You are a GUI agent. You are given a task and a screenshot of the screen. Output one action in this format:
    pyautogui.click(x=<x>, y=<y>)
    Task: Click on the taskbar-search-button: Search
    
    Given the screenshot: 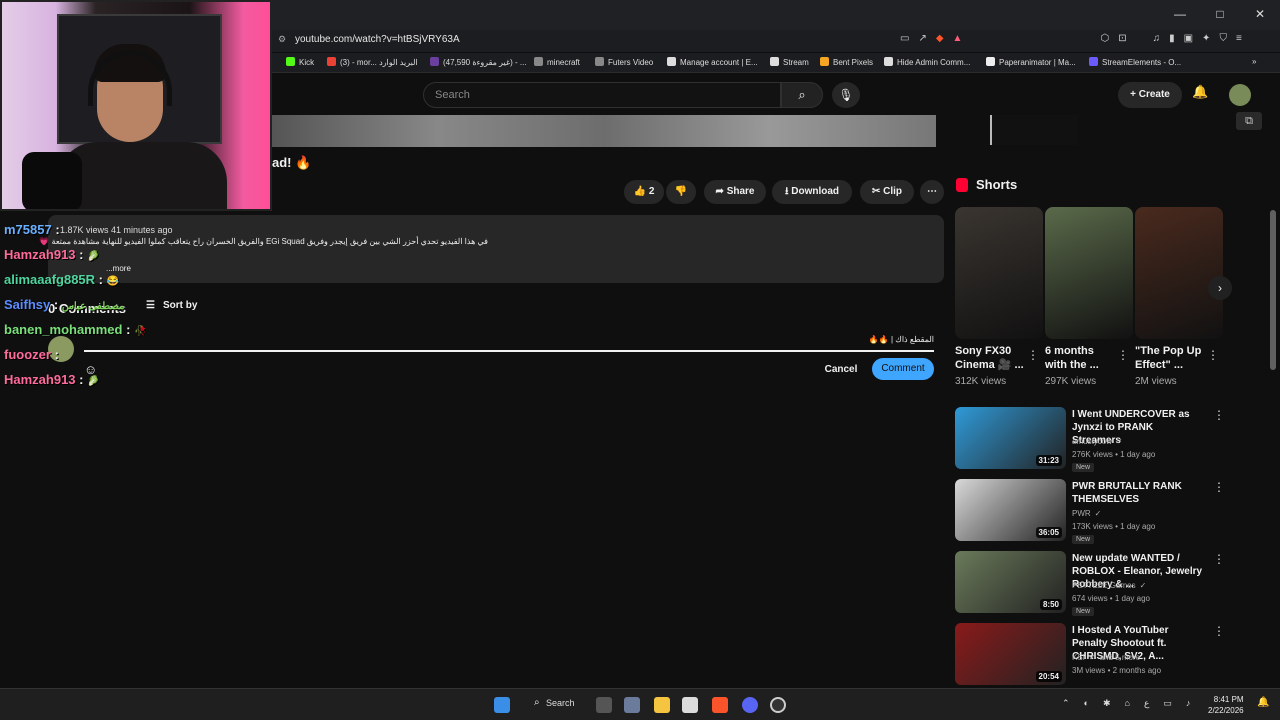 What is the action you would take?
    pyautogui.click(x=560, y=703)
    